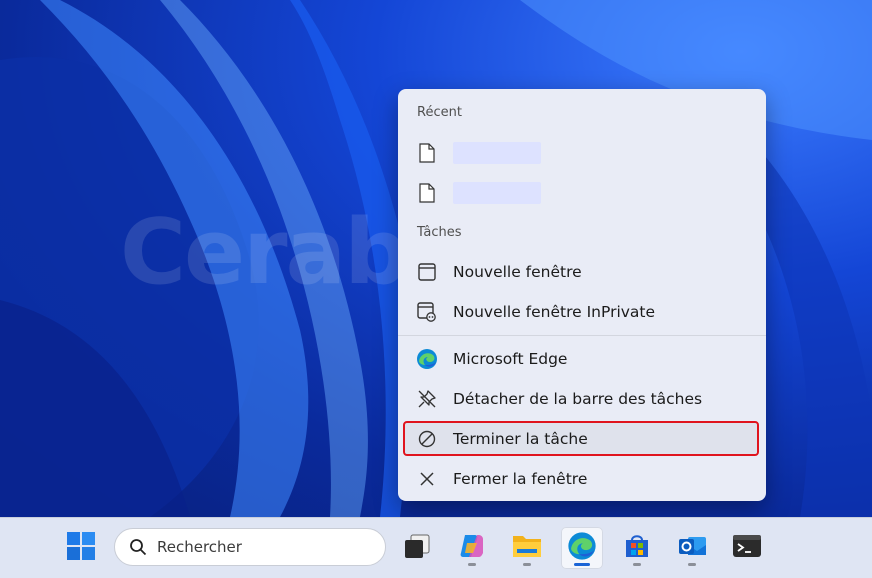 This screenshot has height=578, width=872. What do you see at coordinates (439, 112) in the screenshot?
I see `recent-section-title: Récent` at bounding box center [439, 112].